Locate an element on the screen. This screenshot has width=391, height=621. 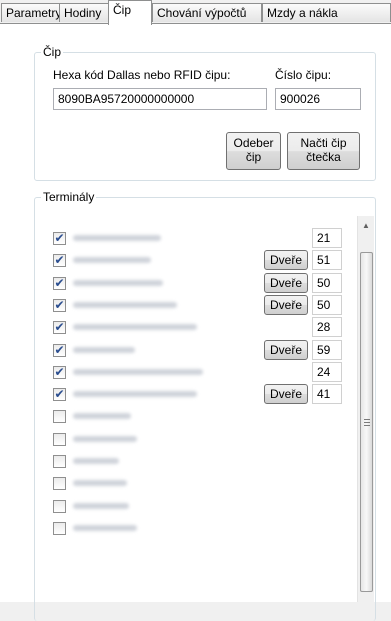
terminal-row: ✔ Dveře 59 is located at coordinates (204, 349).